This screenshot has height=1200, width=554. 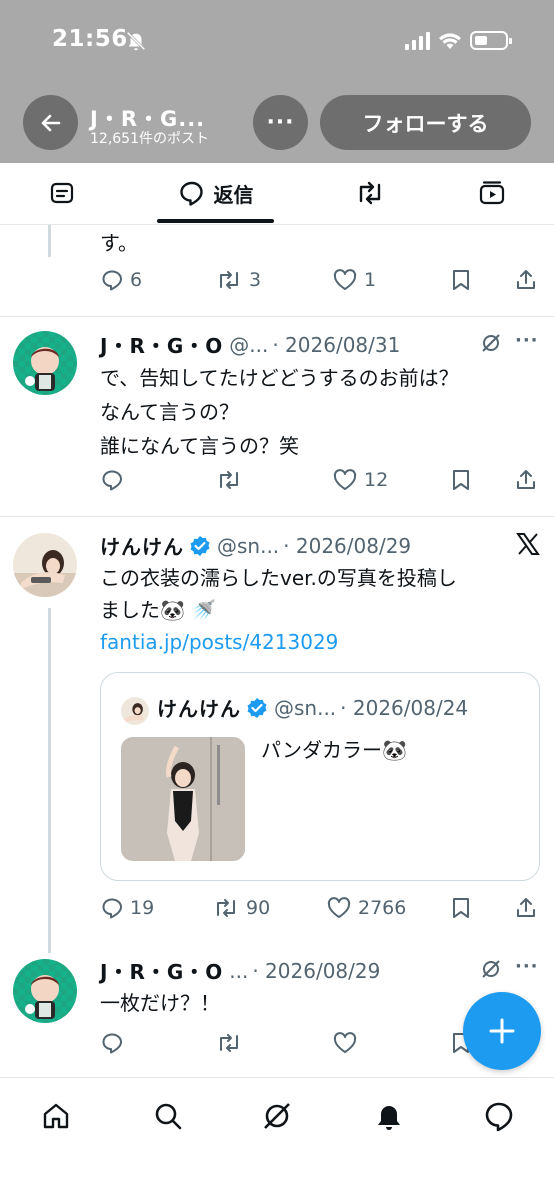 I want to click on document-icon, so click(x=62, y=193).